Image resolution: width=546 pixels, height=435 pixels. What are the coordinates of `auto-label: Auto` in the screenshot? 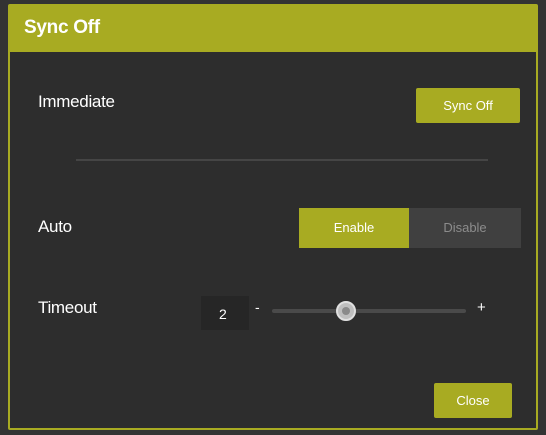 It's located at (55, 226).